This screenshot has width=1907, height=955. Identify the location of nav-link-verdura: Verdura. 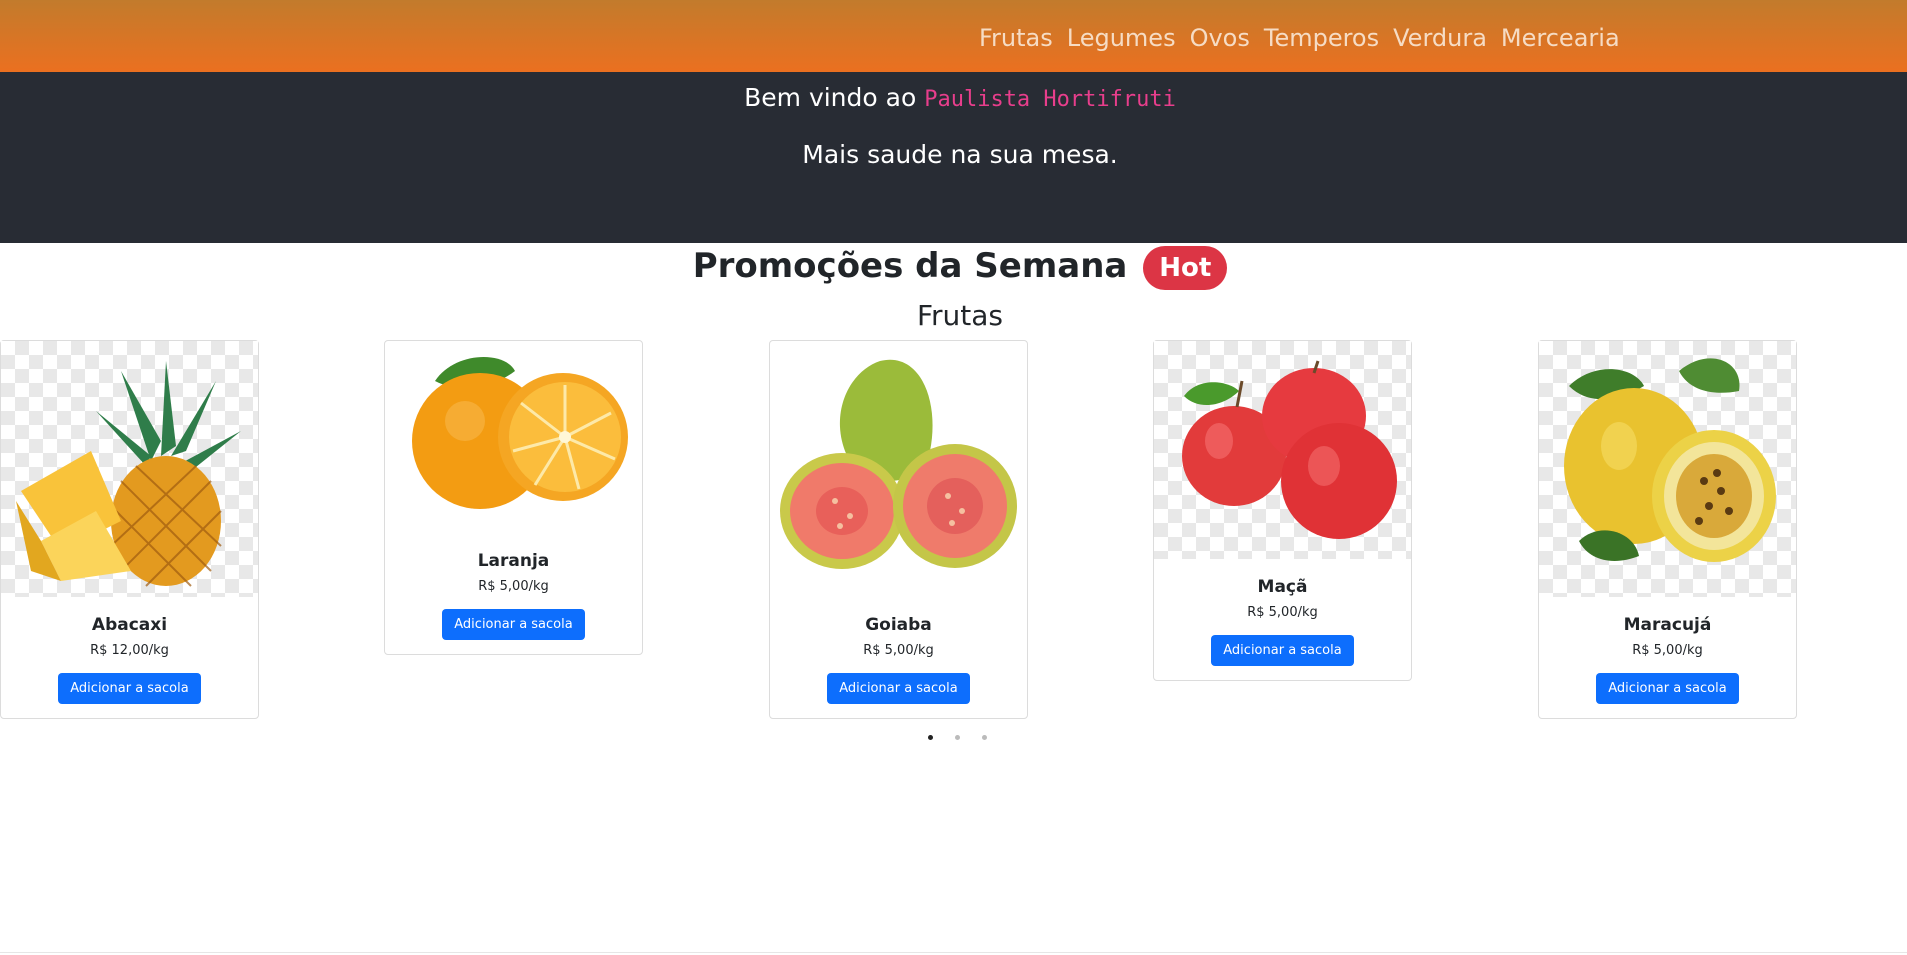
(1440, 38).